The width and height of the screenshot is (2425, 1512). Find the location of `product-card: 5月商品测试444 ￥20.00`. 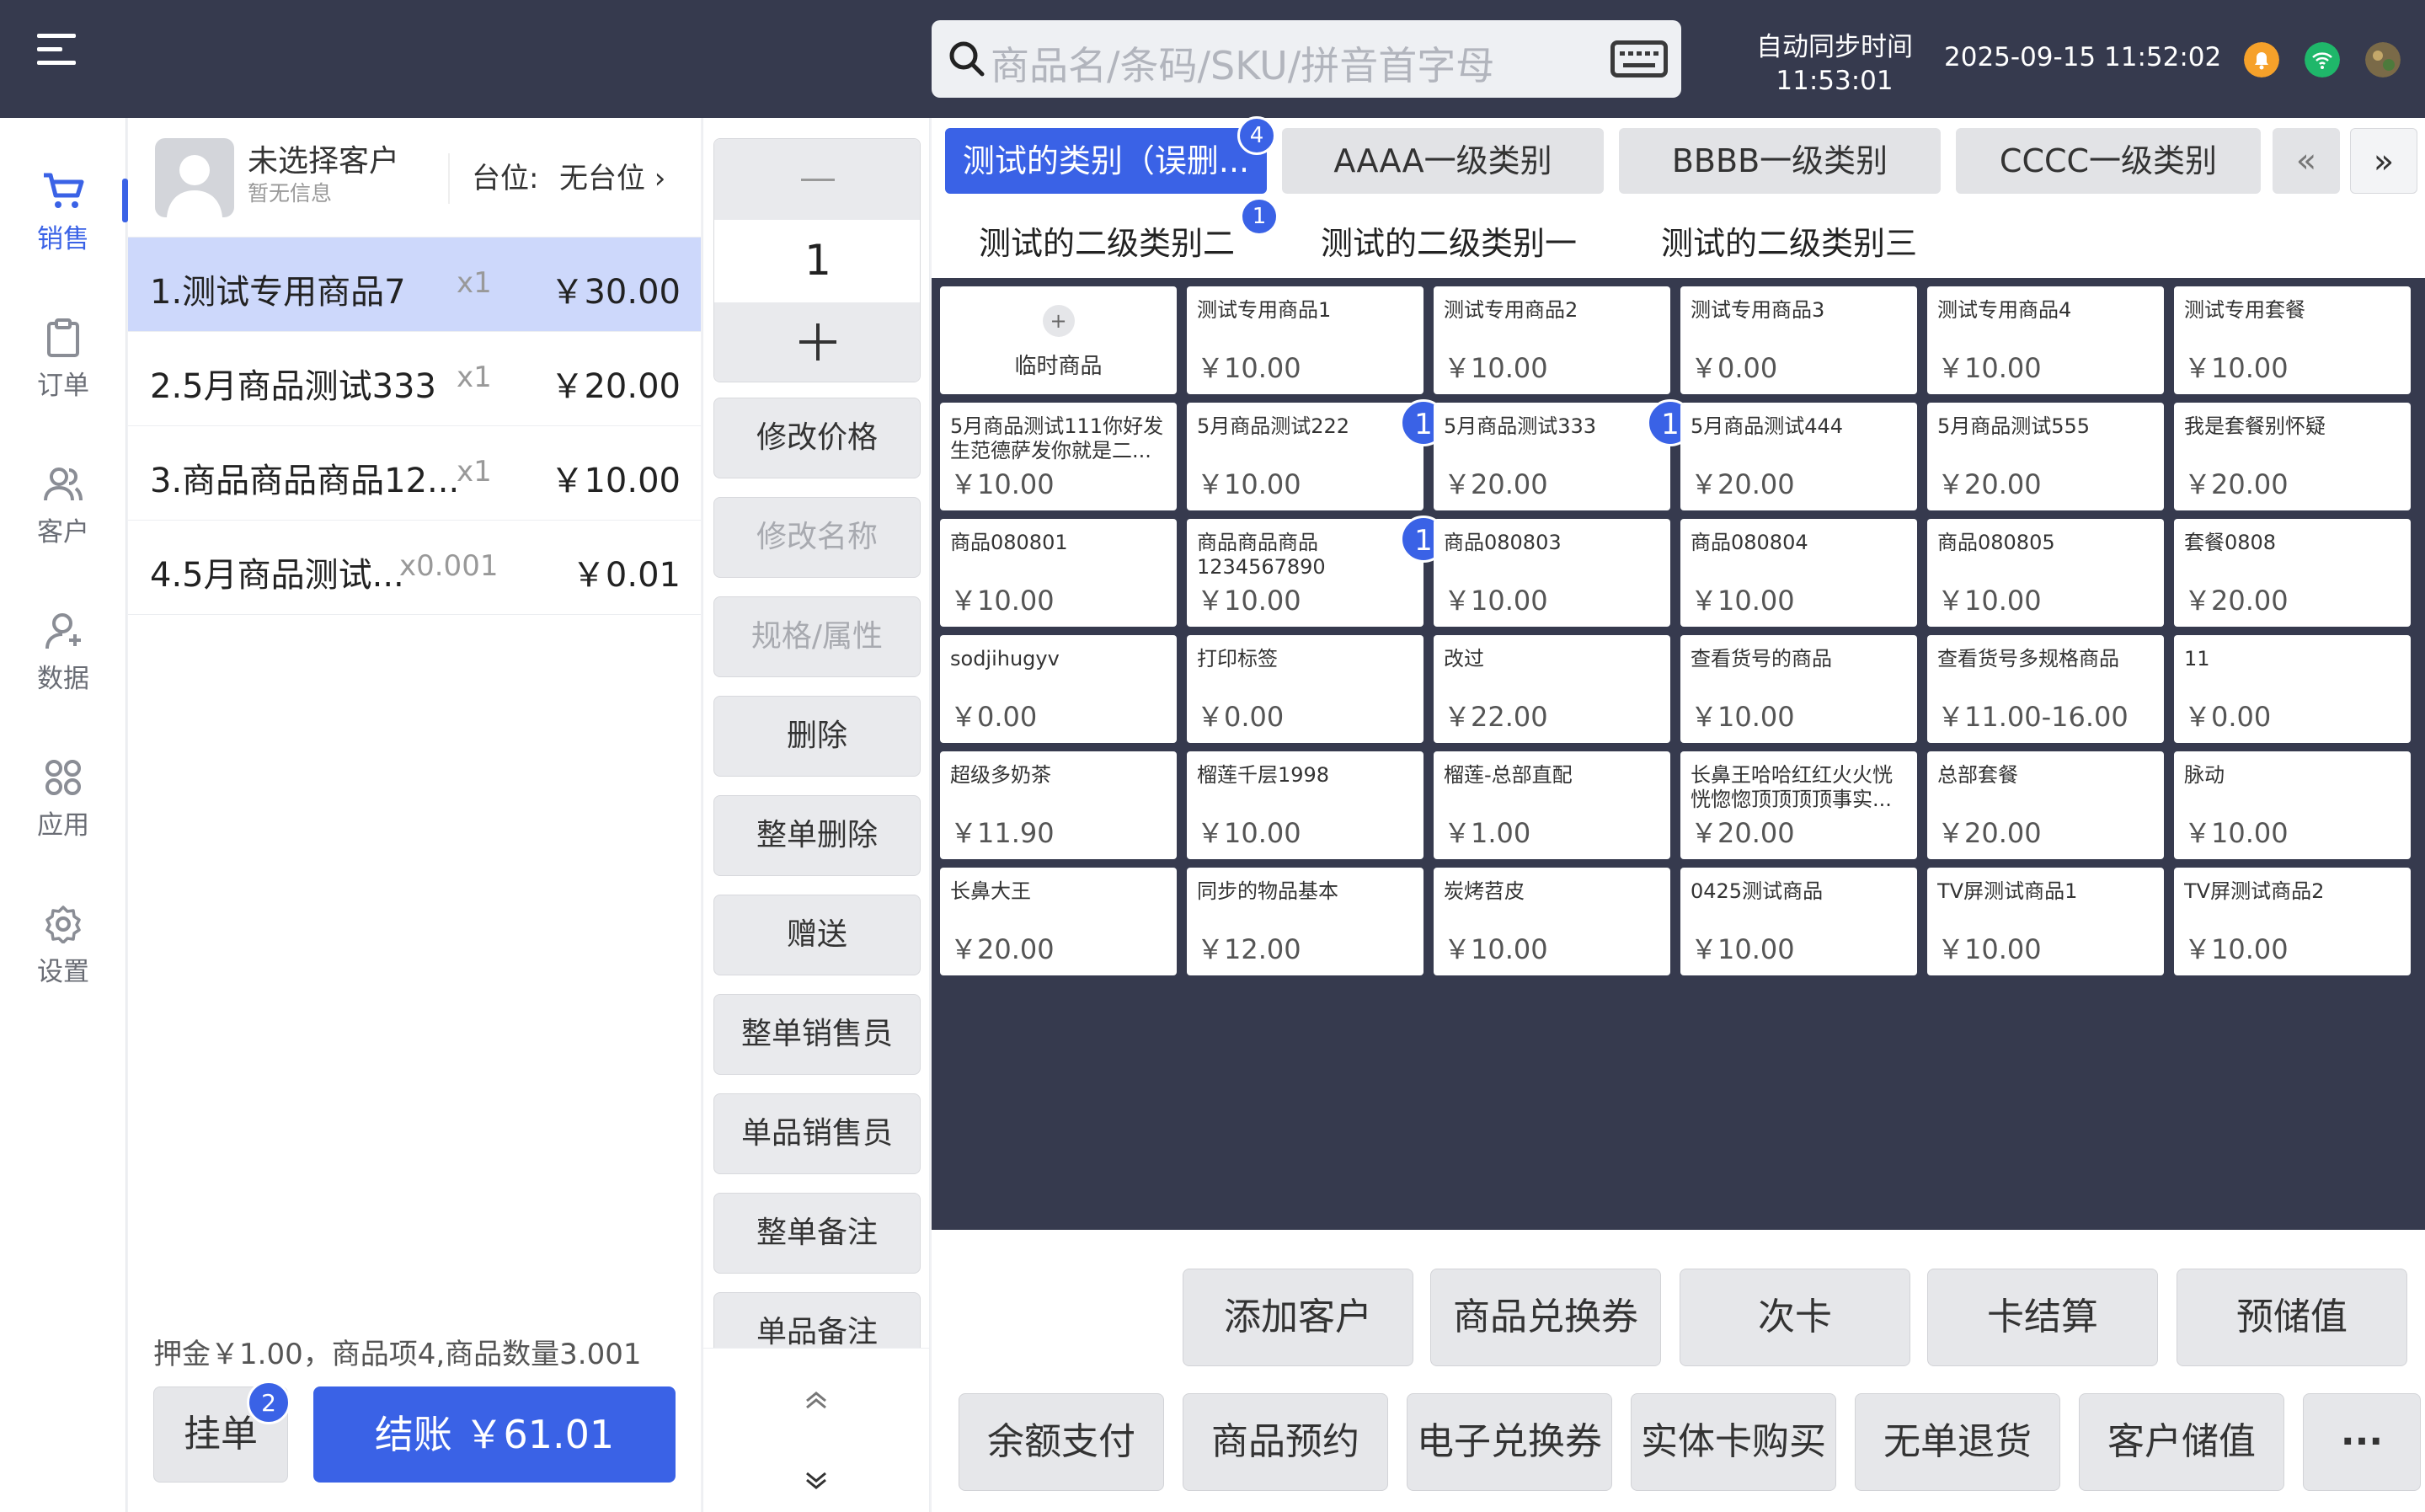

product-card: 5月商品测试444 ￥20.00 is located at coordinates (1798, 456).